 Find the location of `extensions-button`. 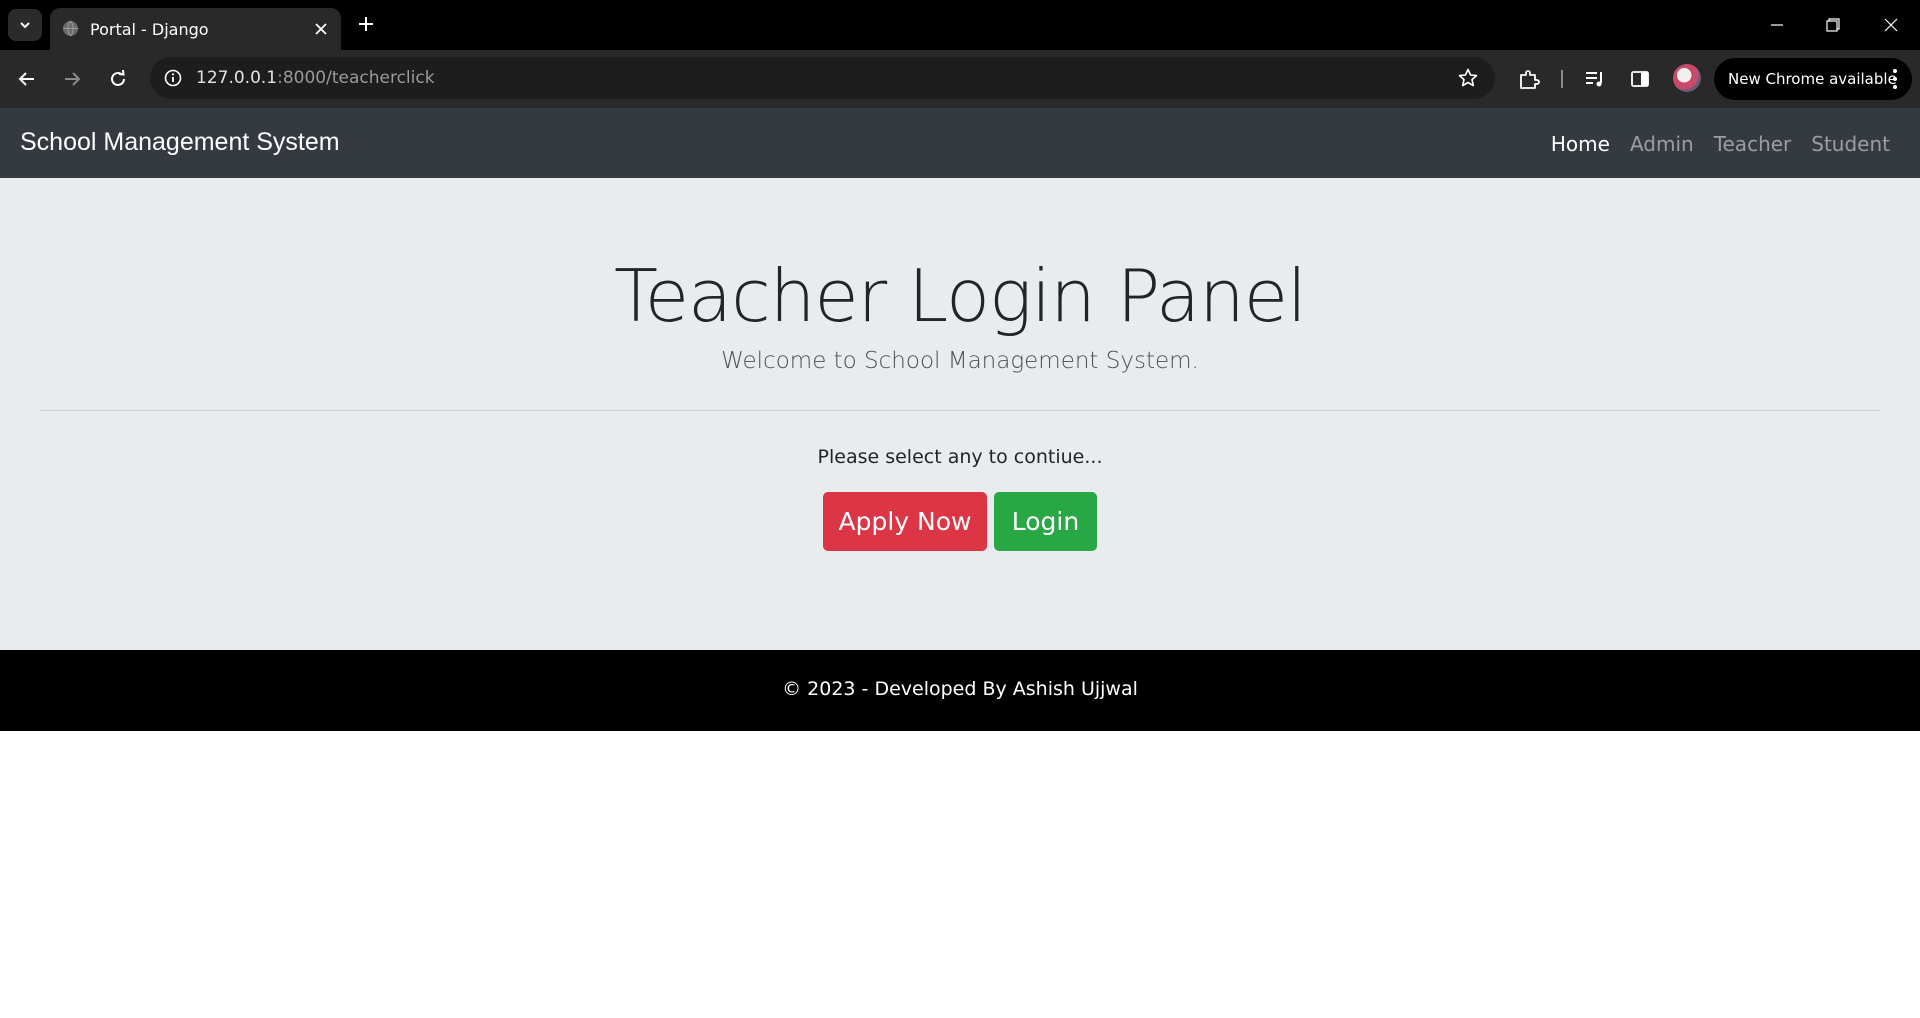

extensions-button is located at coordinates (1529, 79).